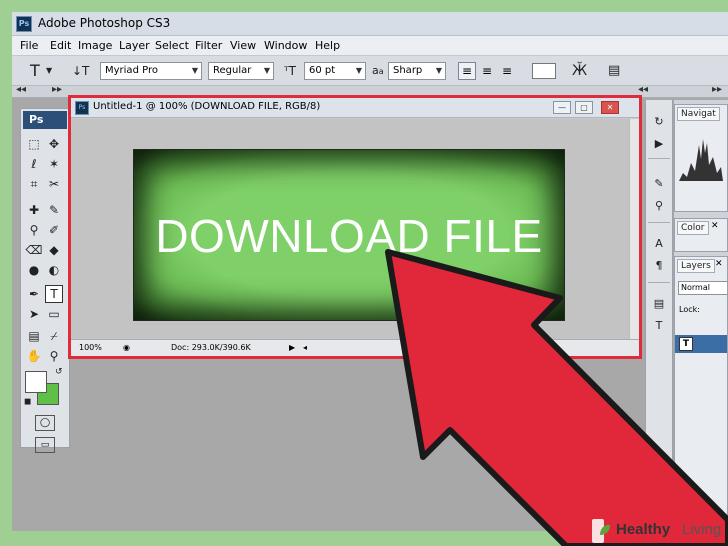  What do you see at coordinates (285, 45) in the screenshot?
I see `menu-window: Window` at bounding box center [285, 45].